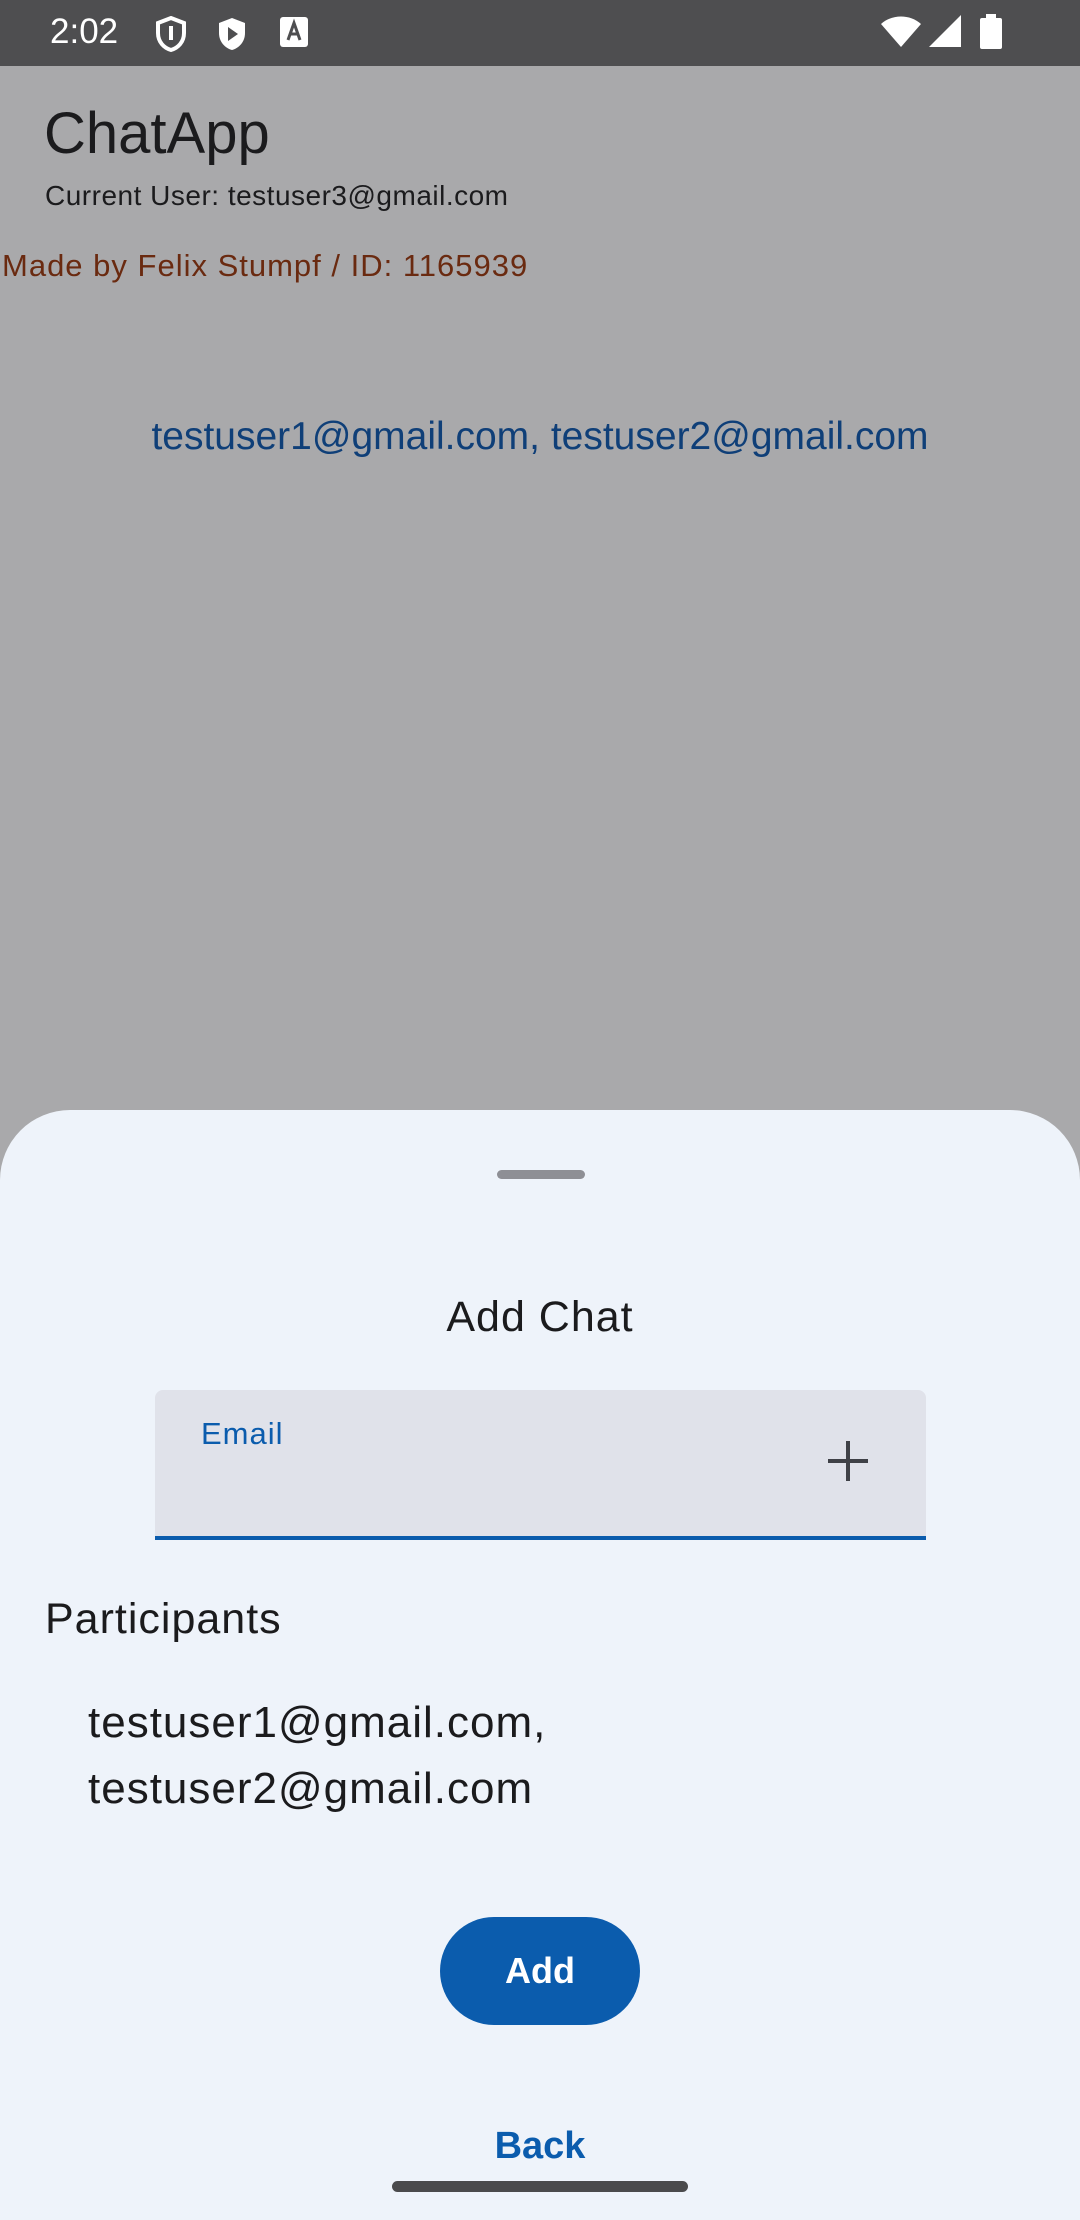 Image resolution: width=1080 pixels, height=2220 pixels. What do you see at coordinates (265, 265) in the screenshot?
I see `made-by-text: Made by Felix Stumpf / ID: 1165939` at bounding box center [265, 265].